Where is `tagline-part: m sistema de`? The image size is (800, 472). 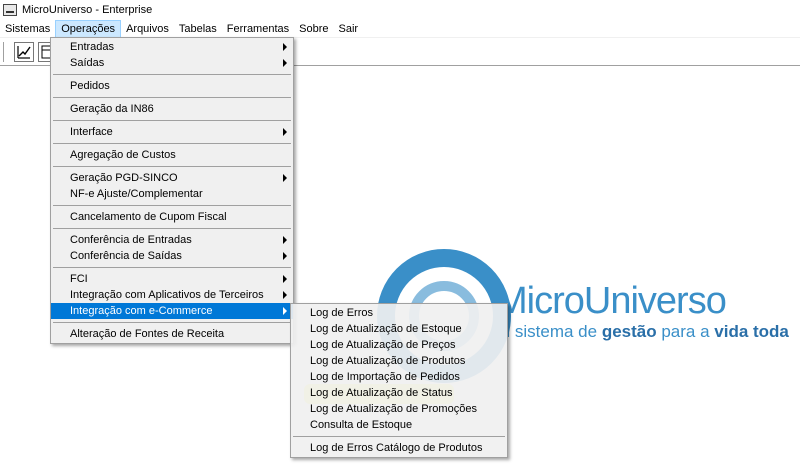 tagline-part: m sistema de is located at coordinates (549, 331).